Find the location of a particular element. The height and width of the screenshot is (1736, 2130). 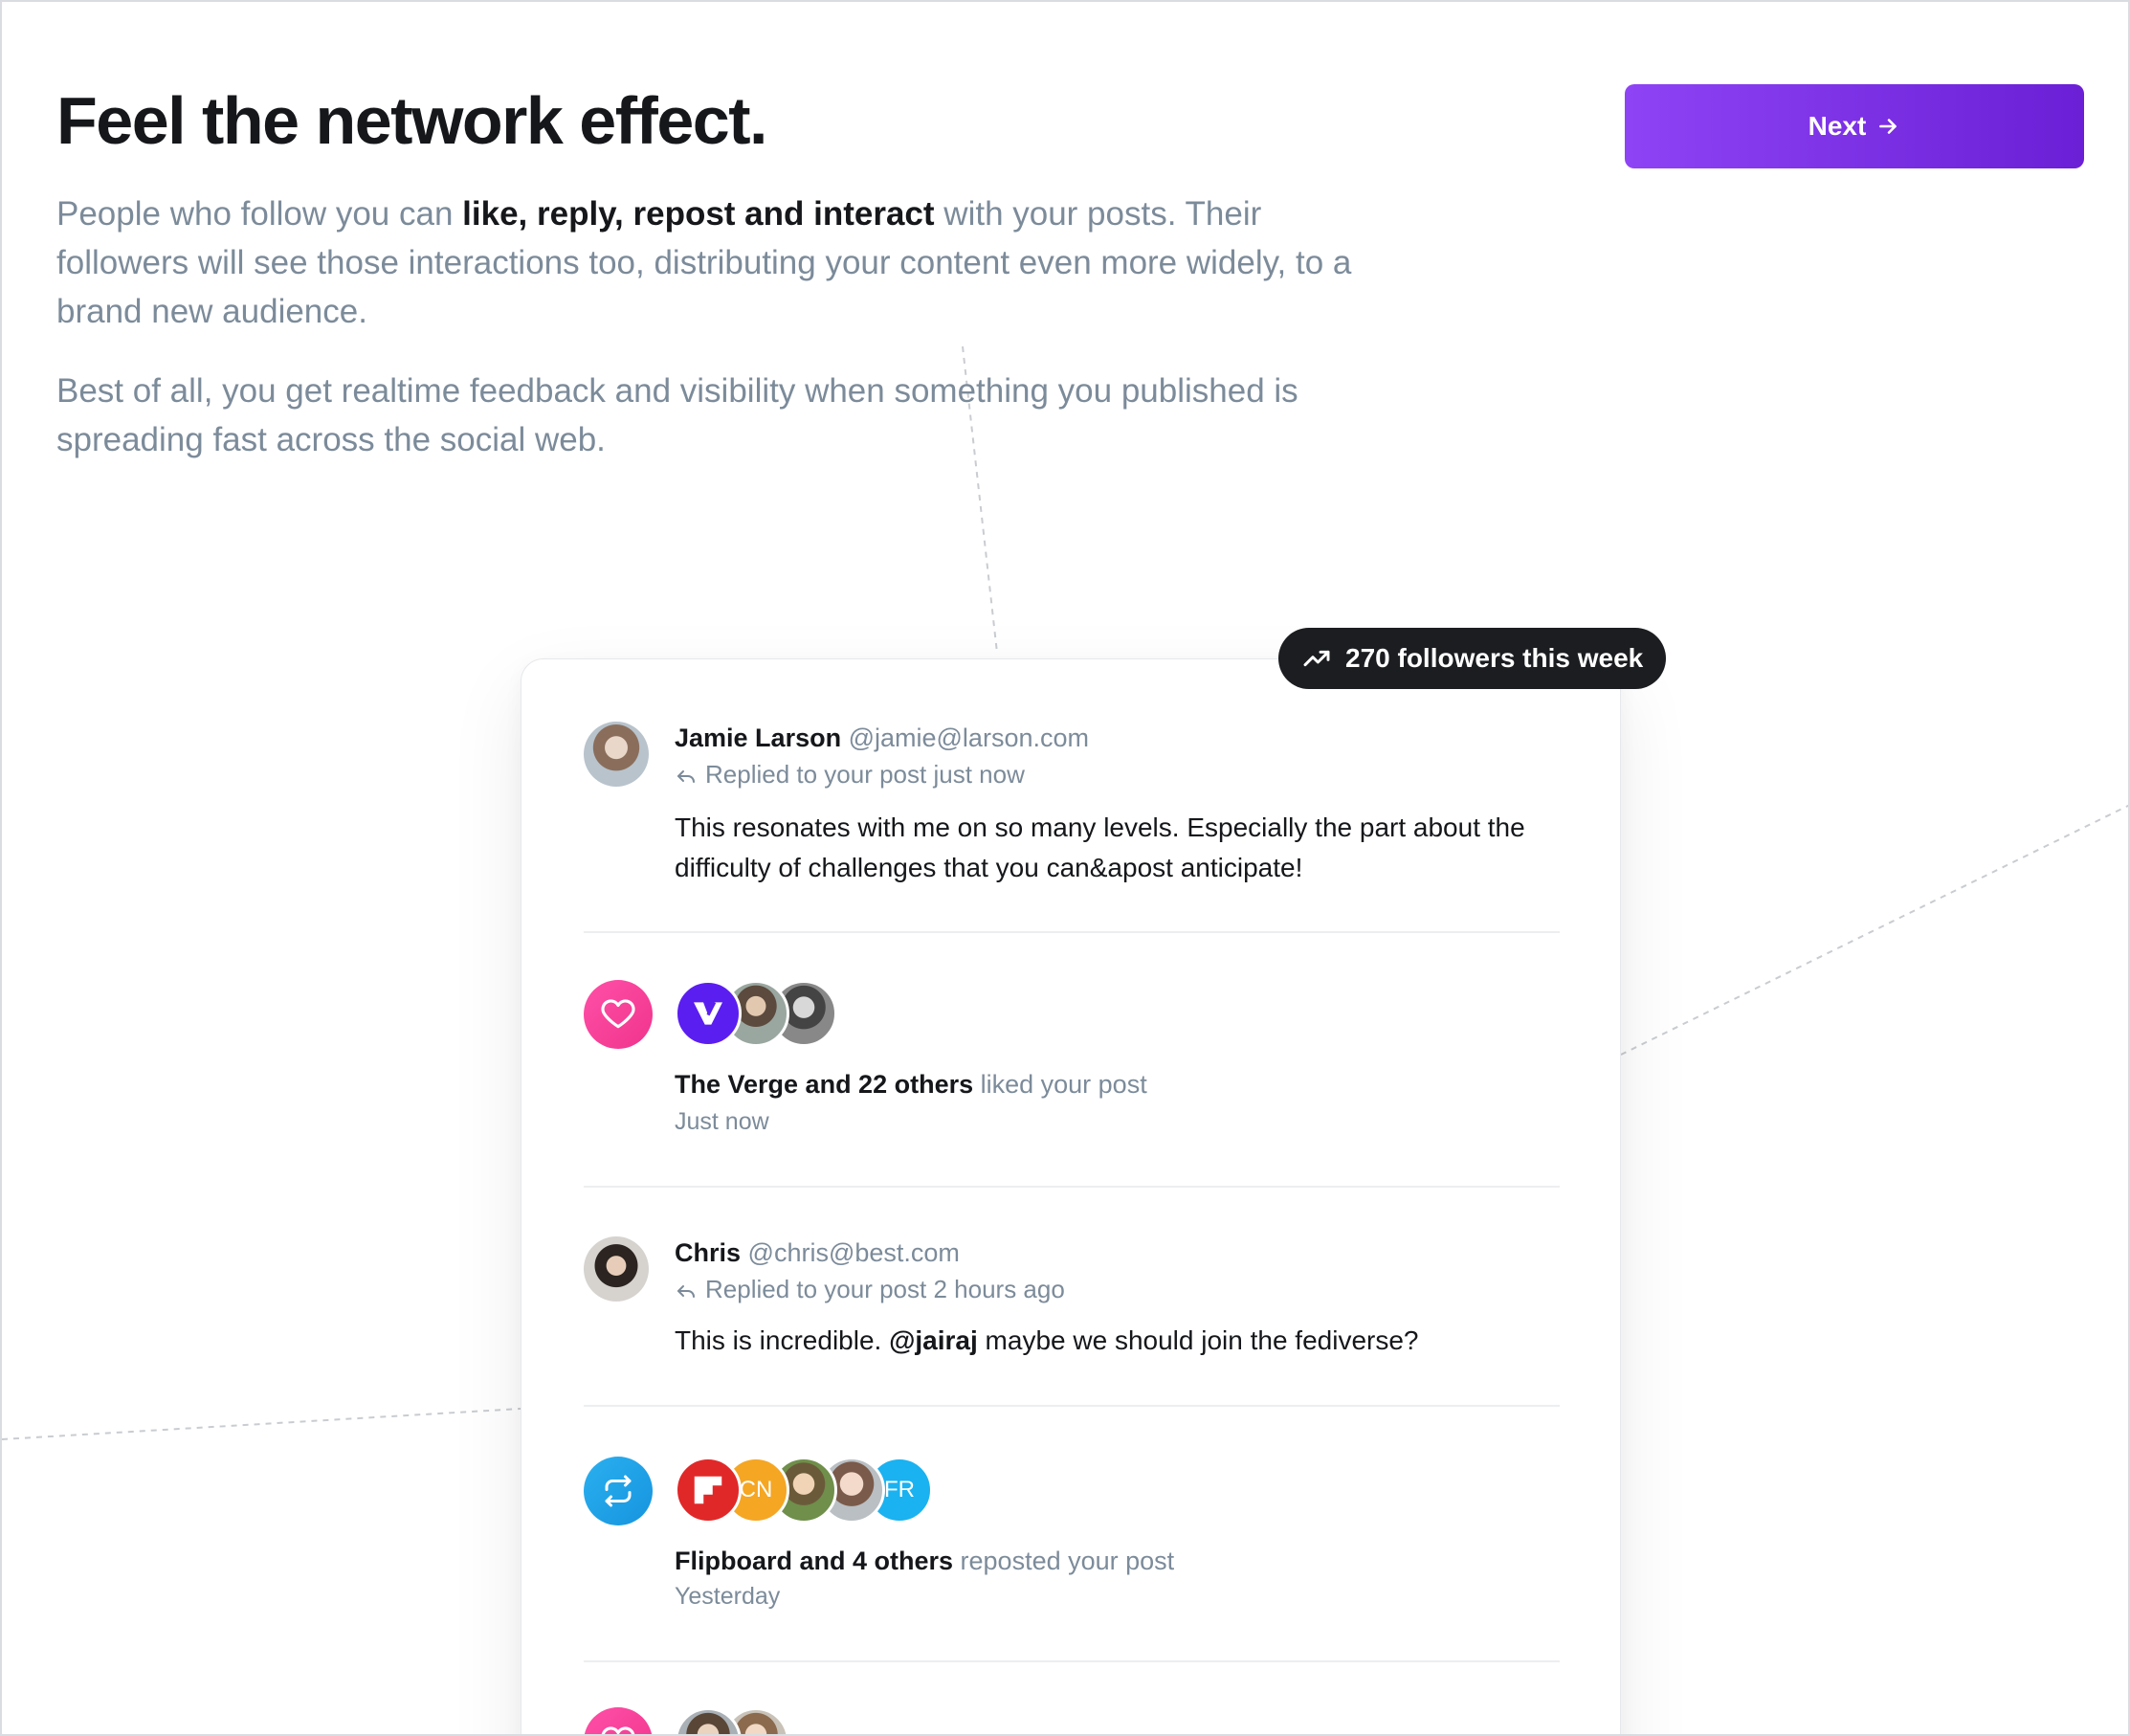

reply-author: Chris @chris@best.com is located at coordinates (817, 1253).